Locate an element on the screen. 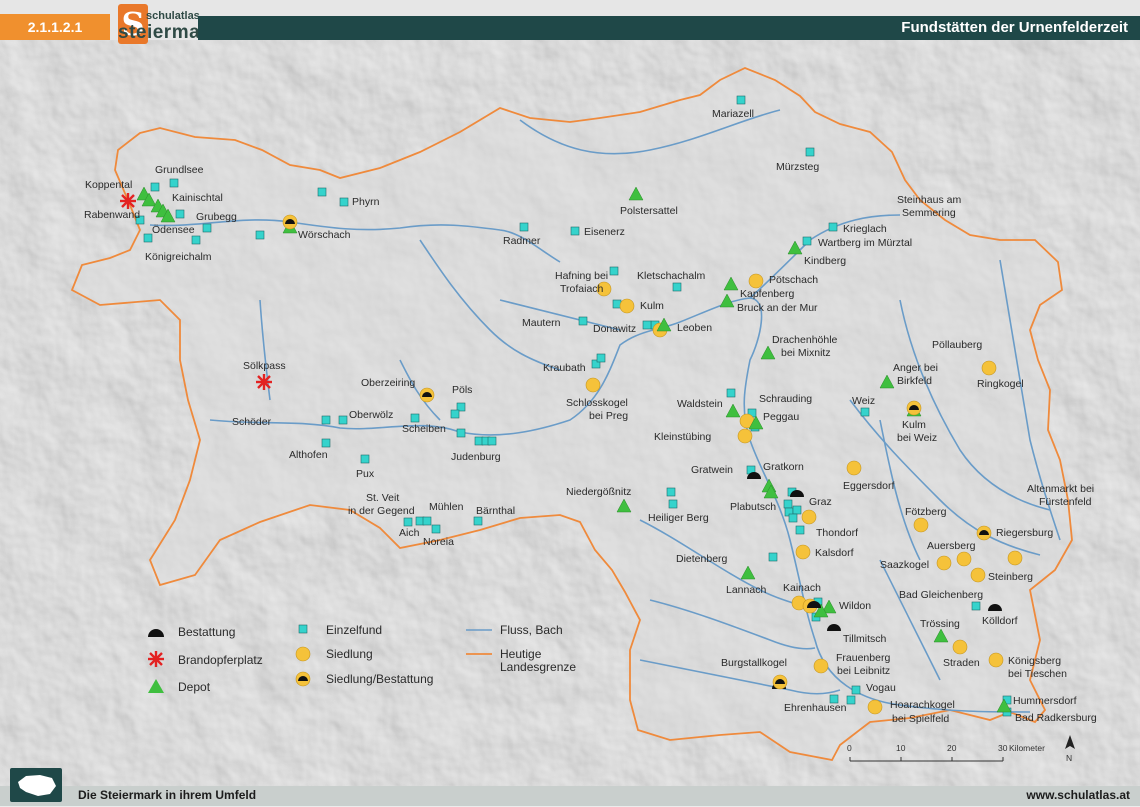 This screenshot has width=1140, height=807. north-arrow: N is located at coordinates (1070, 749).